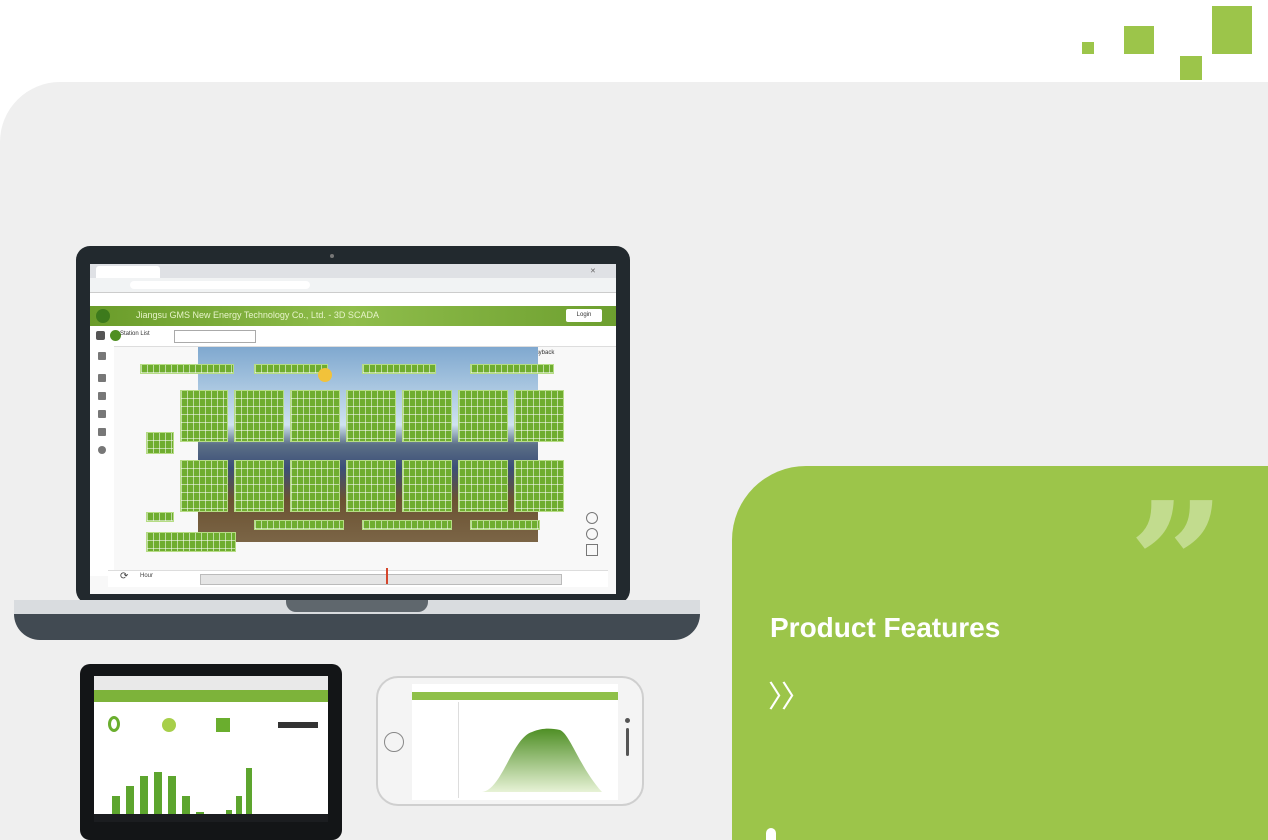 This screenshot has width=1268, height=840. Describe the element at coordinates (1139, 40) in the screenshot. I see `decor-square-medium` at that location.